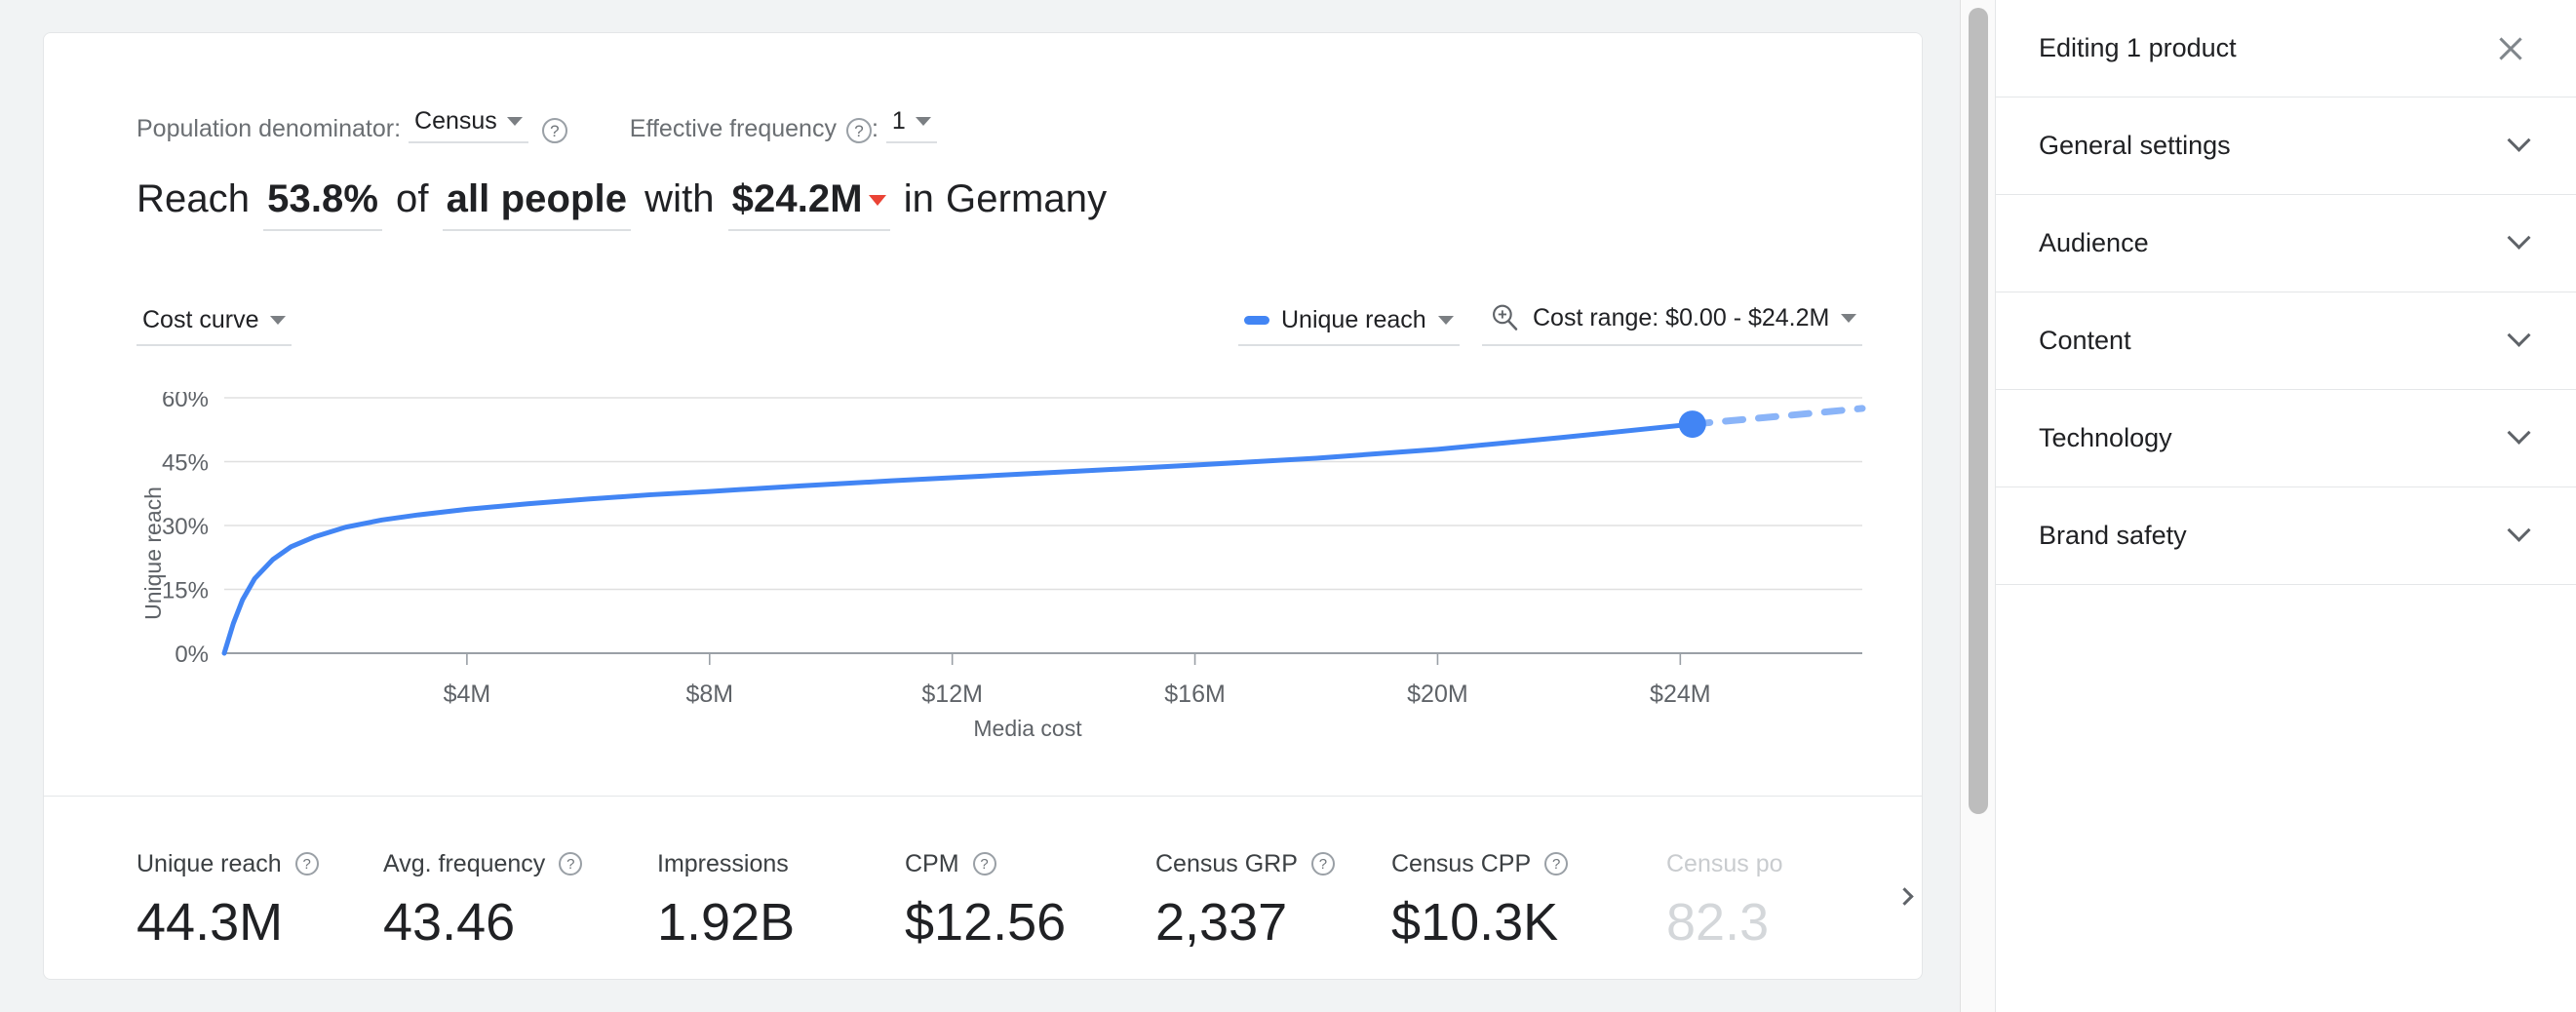 The width and height of the screenshot is (2576, 1012). Describe the element at coordinates (269, 128) in the screenshot. I see `population-denominator-label: Population denominator:` at that location.